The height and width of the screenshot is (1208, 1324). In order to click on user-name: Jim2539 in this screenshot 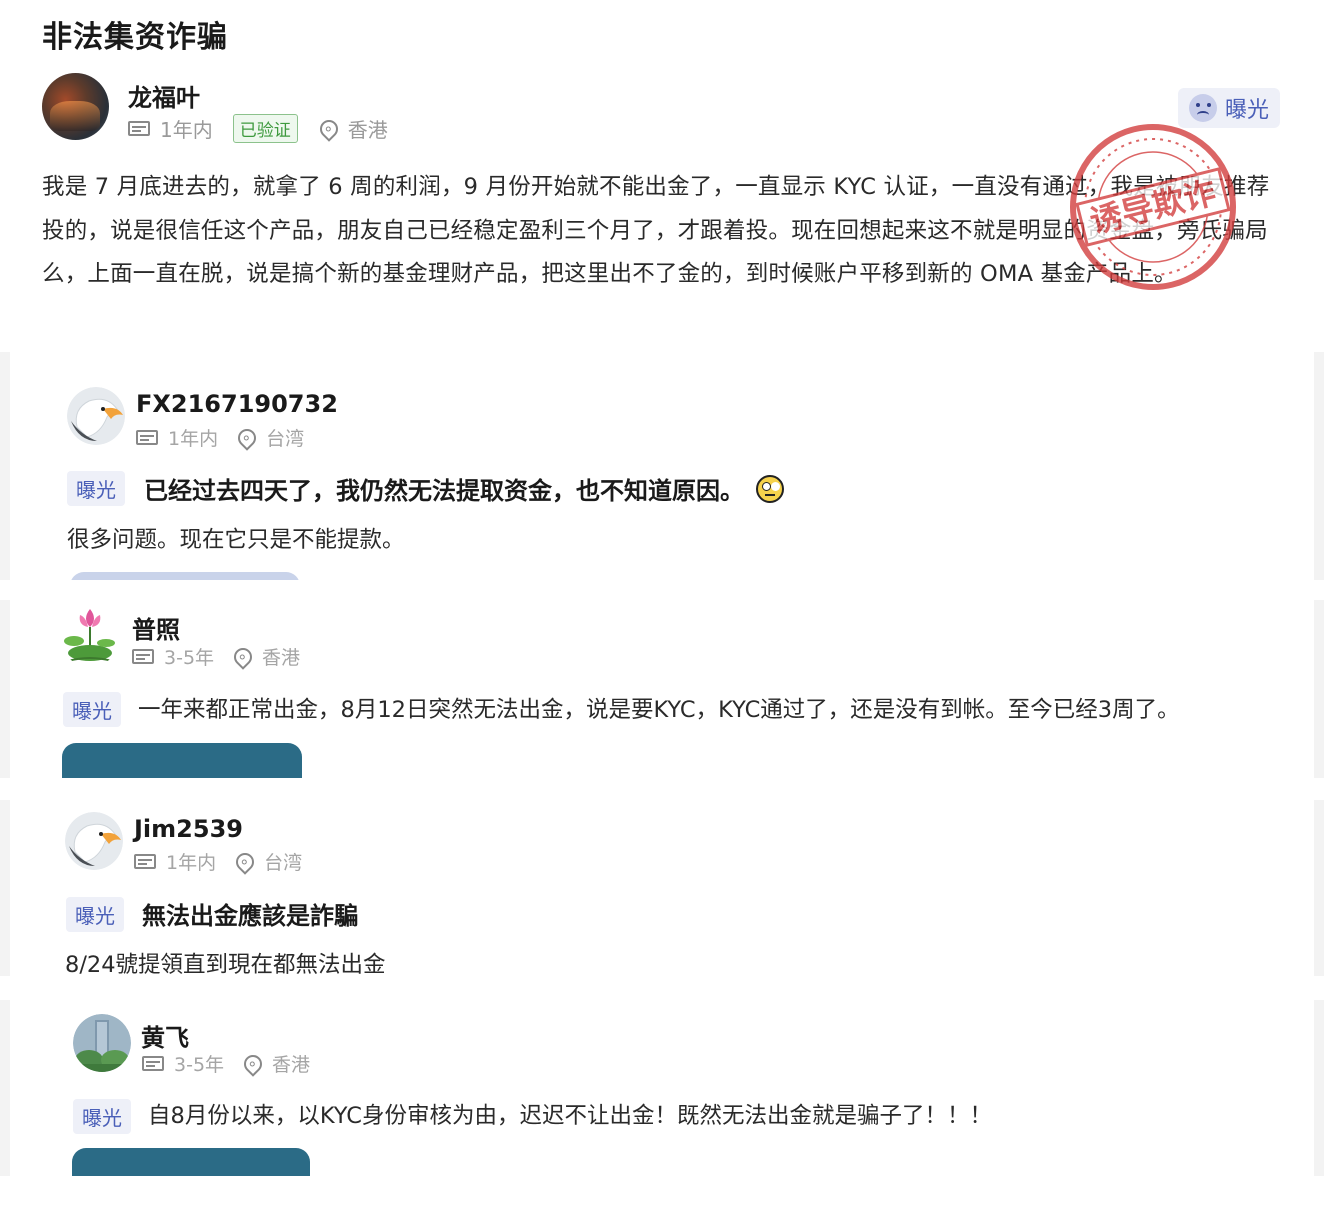, I will do `click(188, 829)`.